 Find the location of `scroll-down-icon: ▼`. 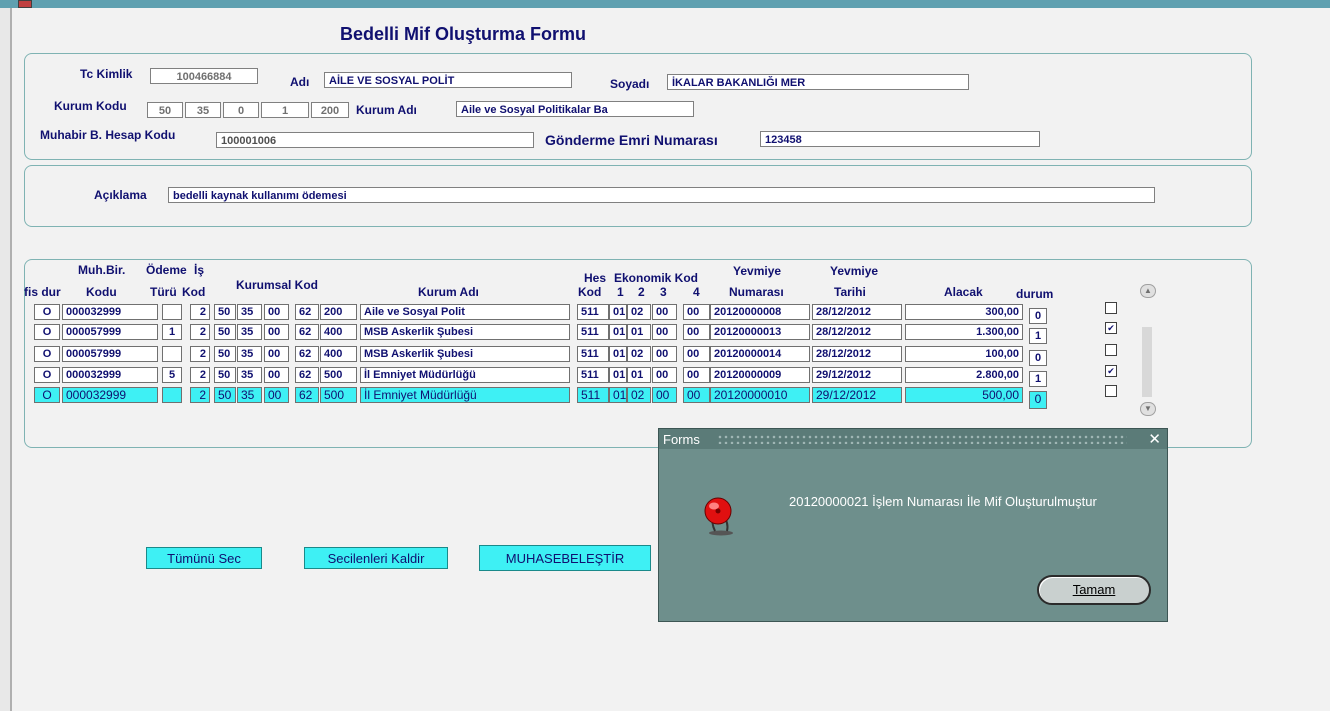

scroll-down-icon: ▼ is located at coordinates (1148, 409).